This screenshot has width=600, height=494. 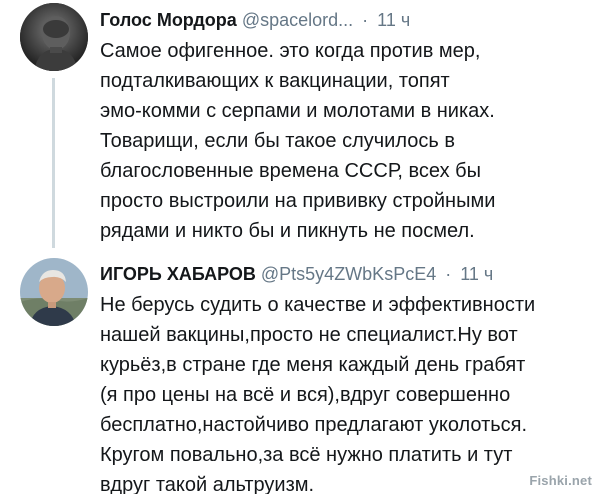 What do you see at coordinates (348, 274) in the screenshot?
I see `author-handle: @Pts5y4ZWbKsPcE4` at bounding box center [348, 274].